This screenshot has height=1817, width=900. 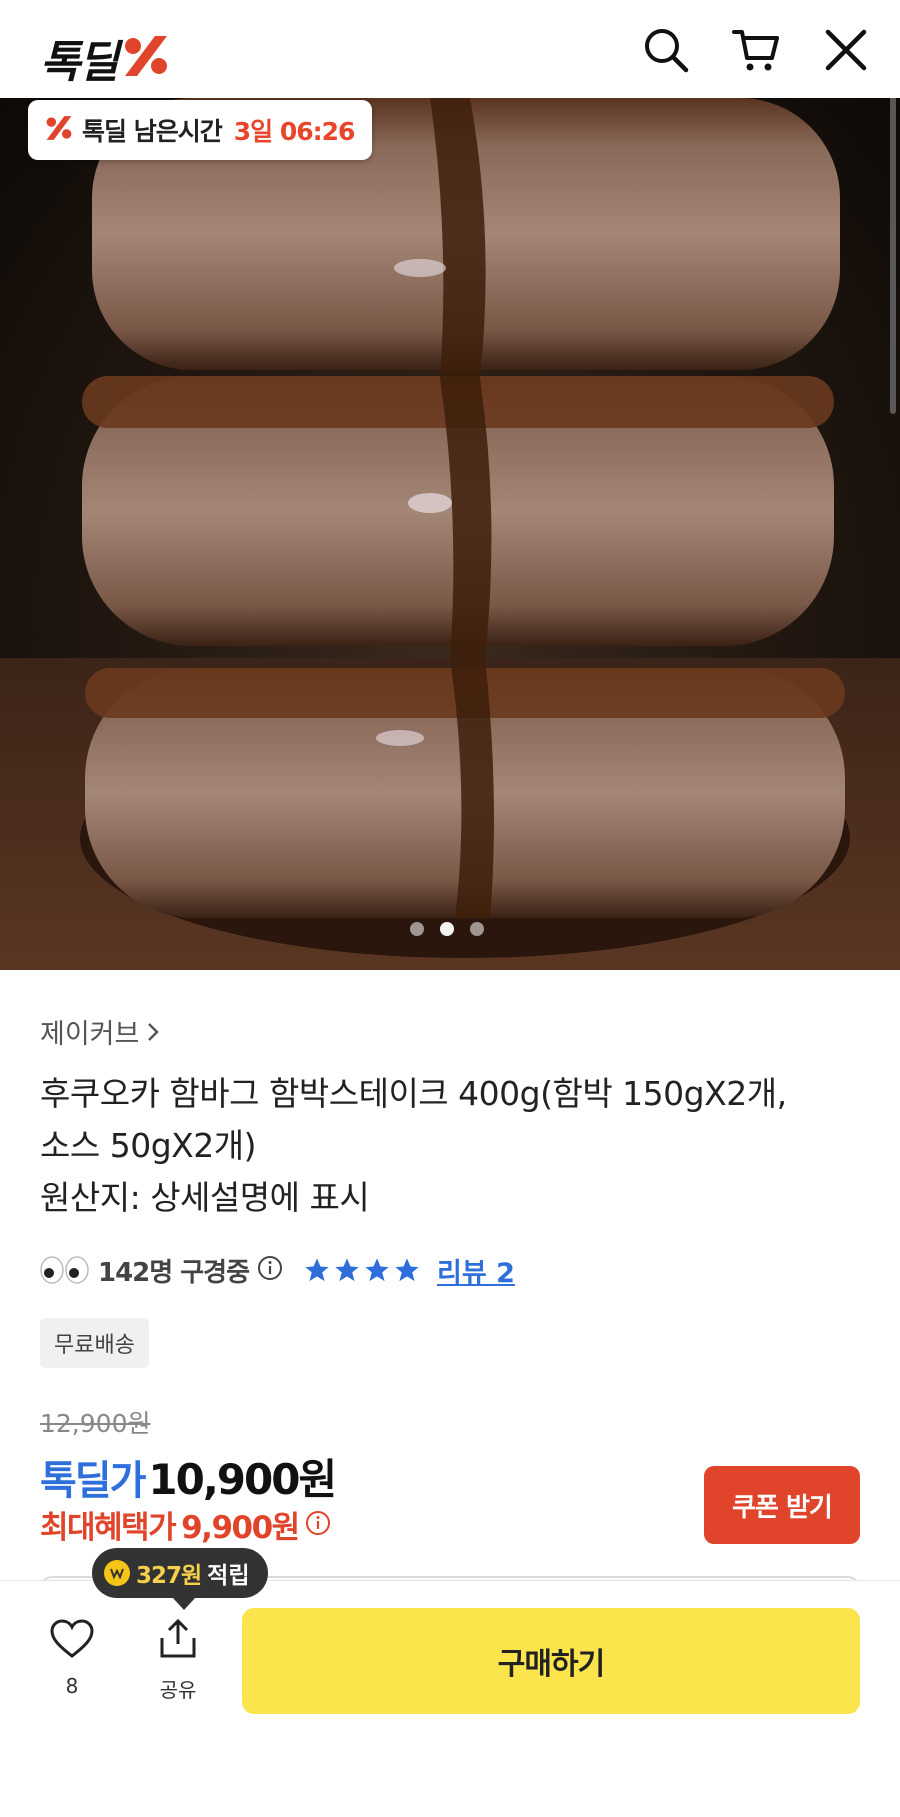 I want to click on carousel-indicator, so click(x=447, y=929).